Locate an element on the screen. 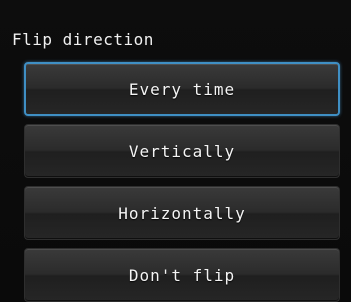 The height and width of the screenshot is (302, 351). option-label: Horizontally is located at coordinates (182, 213).